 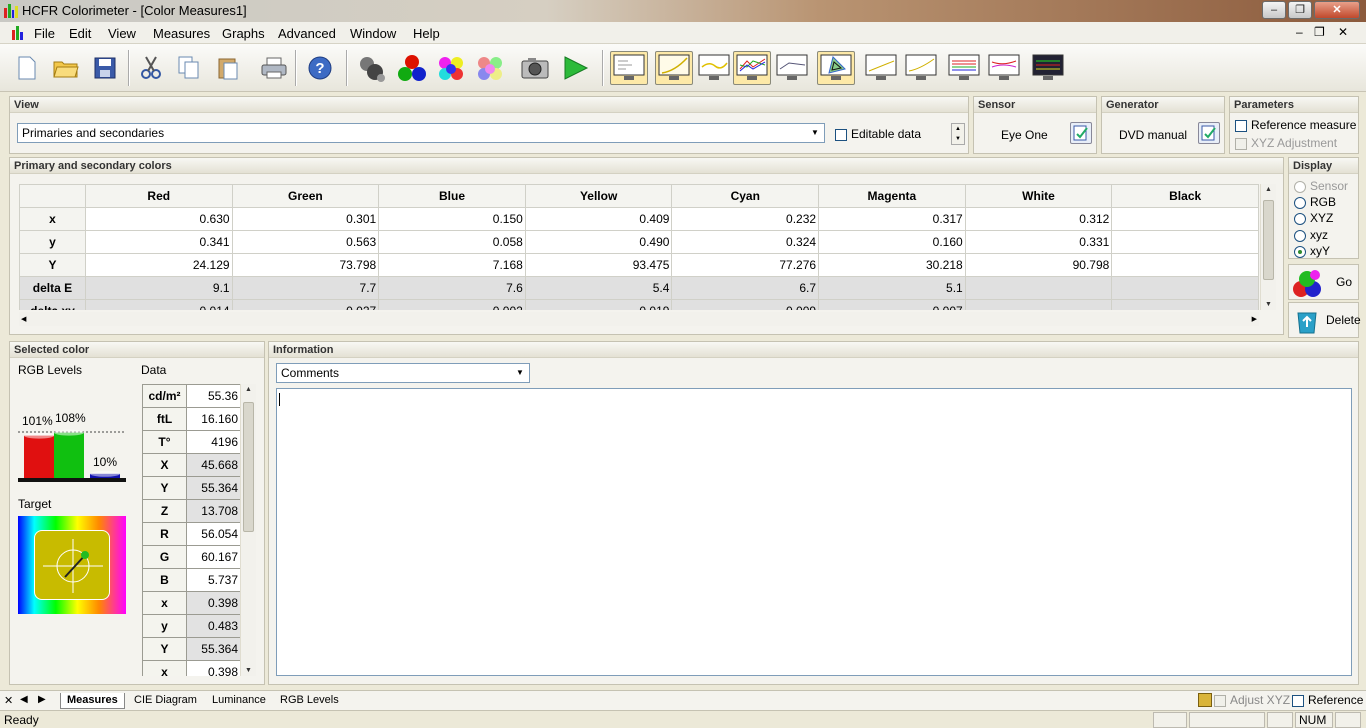 What do you see at coordinates (892, 265) in the screenshot?
I see `table-cell: 30.218` at bounding box center [892, 265].